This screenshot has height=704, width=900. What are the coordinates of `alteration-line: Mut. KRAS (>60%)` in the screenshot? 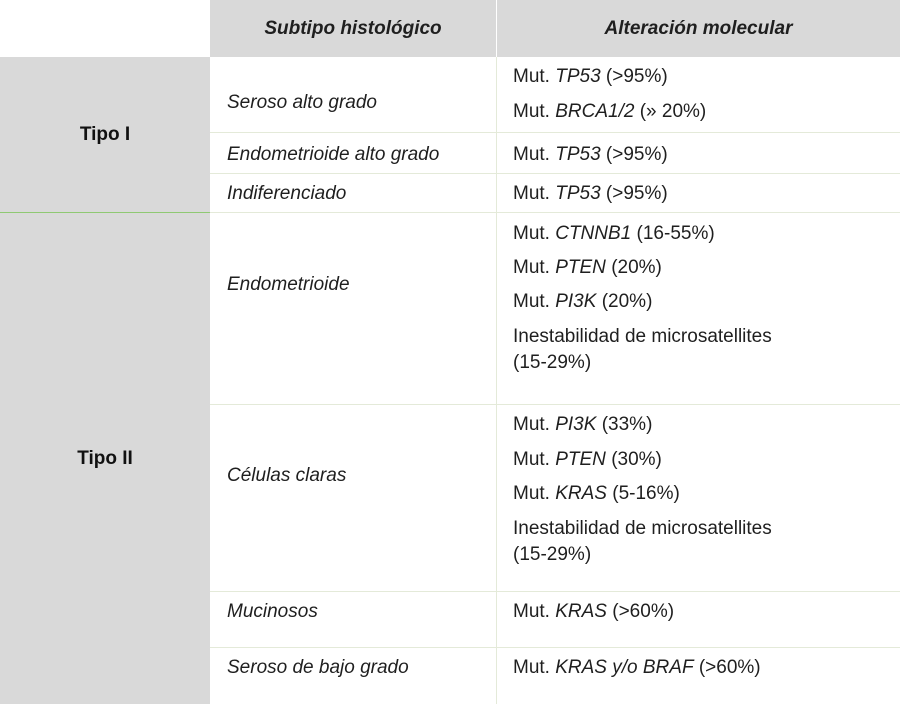 It's located at (594, 611).